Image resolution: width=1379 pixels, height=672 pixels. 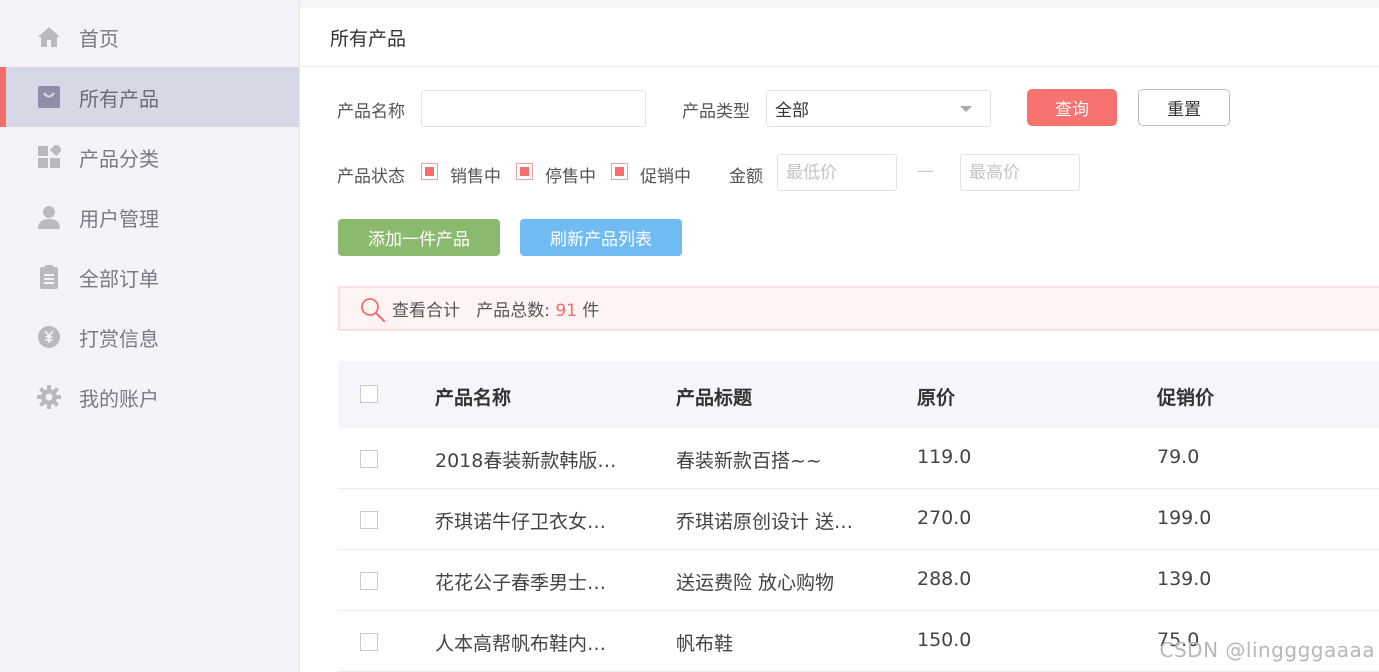 I want to click on range-dash: —, so click(x=925, y=171).